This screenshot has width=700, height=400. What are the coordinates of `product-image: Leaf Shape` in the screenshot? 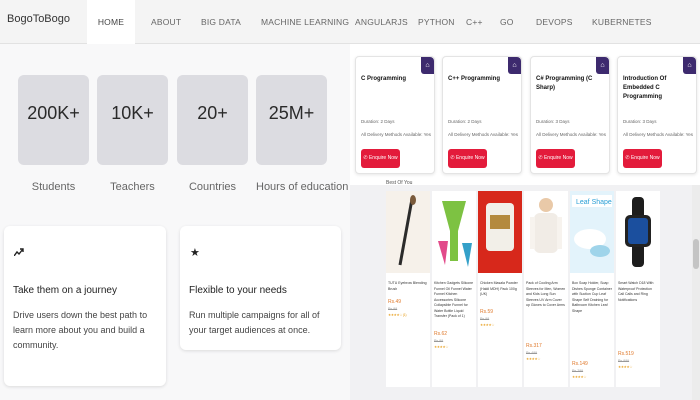 It's located at (592, 232).